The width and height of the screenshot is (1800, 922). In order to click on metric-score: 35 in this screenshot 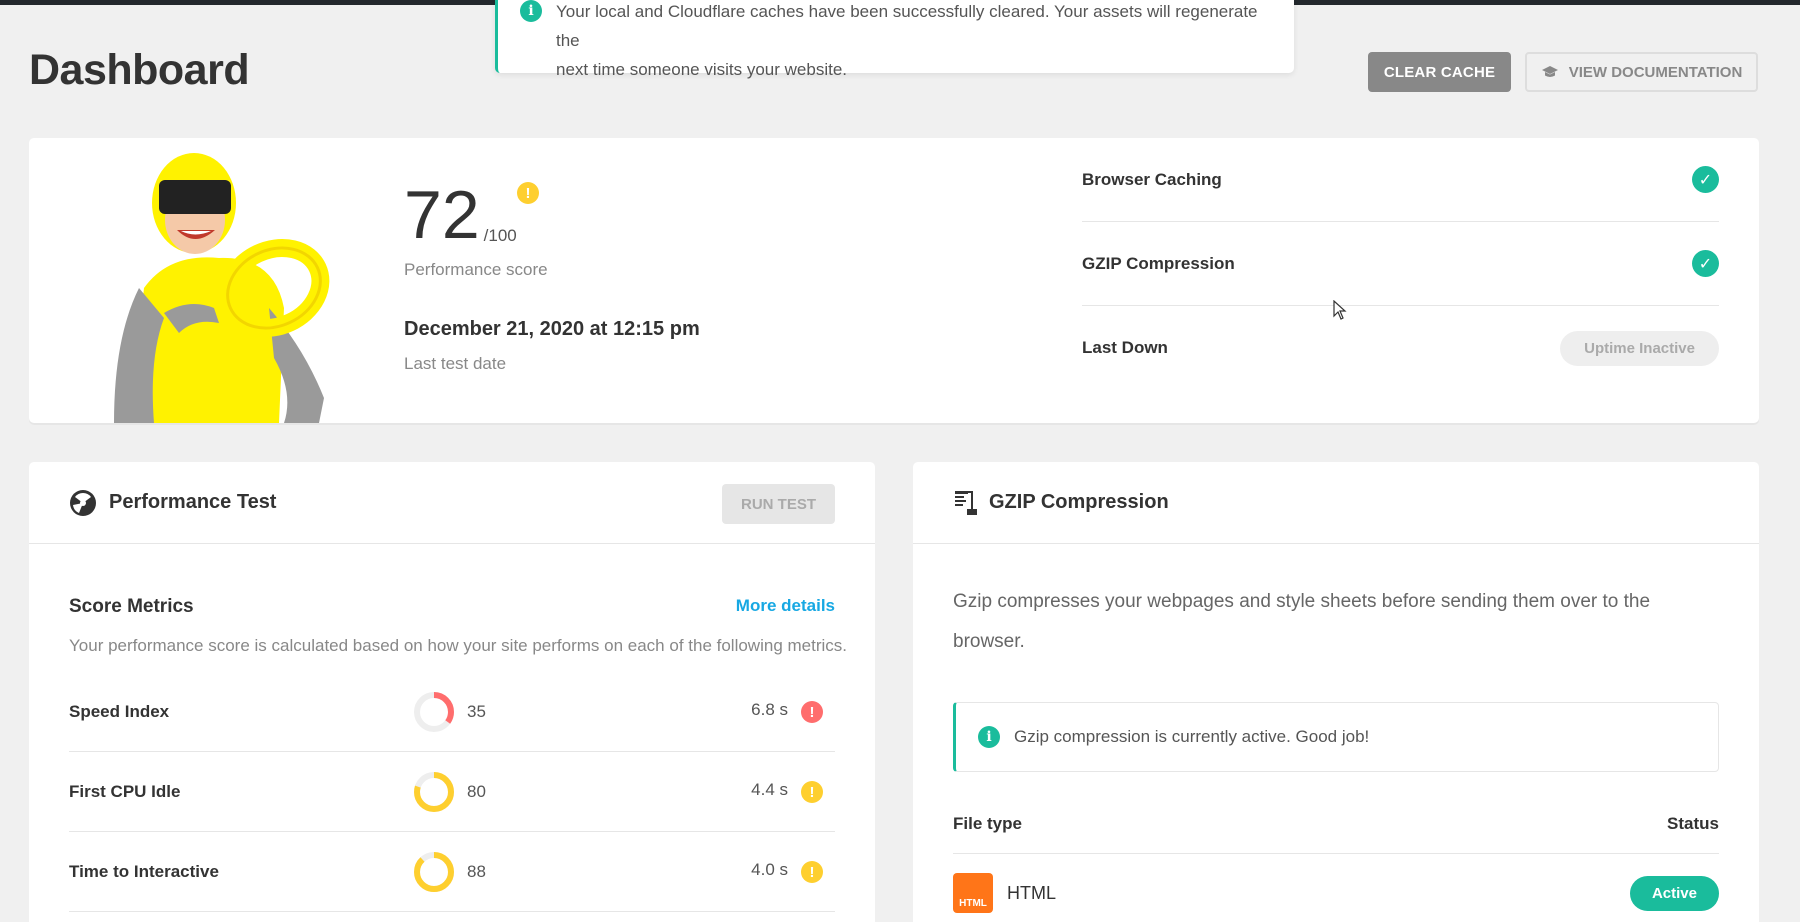, I will do `click(476, 711)`.